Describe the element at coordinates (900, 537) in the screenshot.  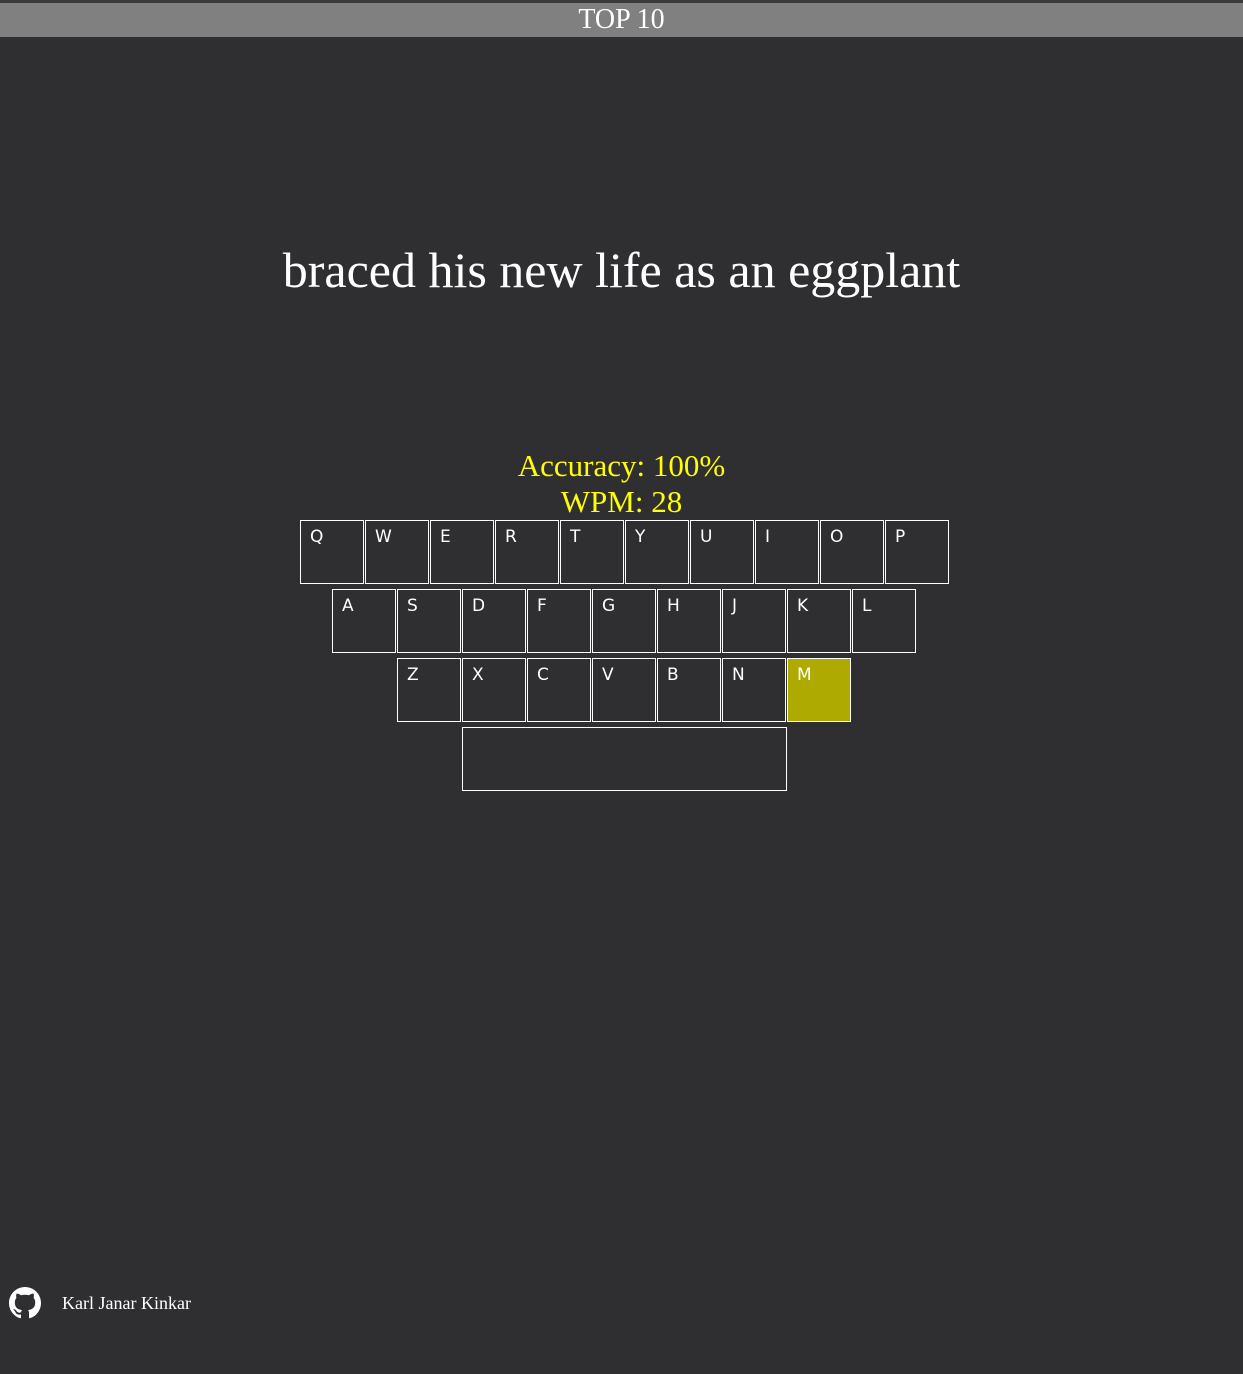
I see `key-label: P` at that location.